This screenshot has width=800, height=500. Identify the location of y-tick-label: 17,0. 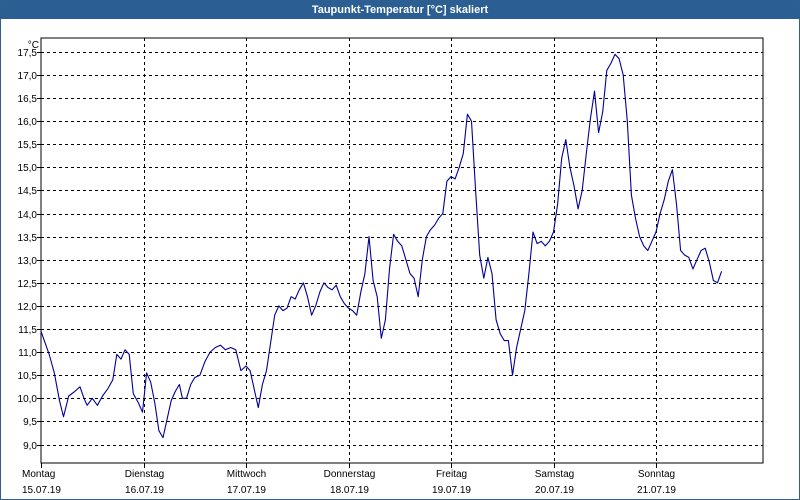
(28, 76).